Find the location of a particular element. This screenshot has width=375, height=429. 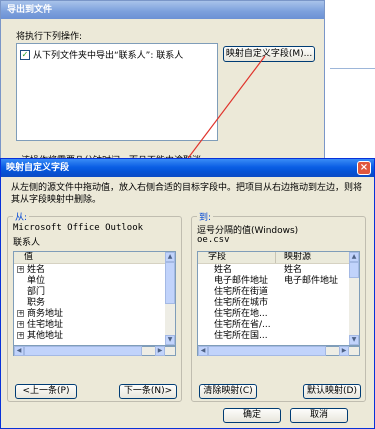

source-value-item: 职务 is located at coordinates (40, 303).